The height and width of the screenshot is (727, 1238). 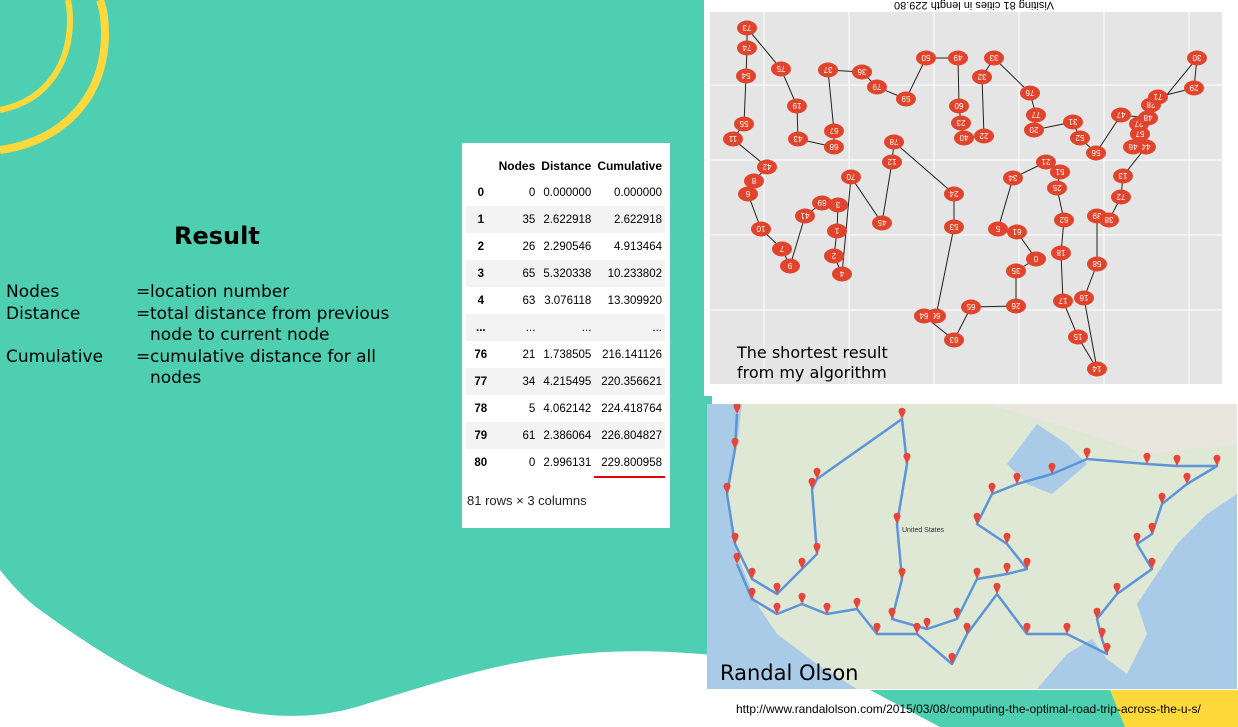 I want to click on svg-text: 51, so click(x=1059, y=171).